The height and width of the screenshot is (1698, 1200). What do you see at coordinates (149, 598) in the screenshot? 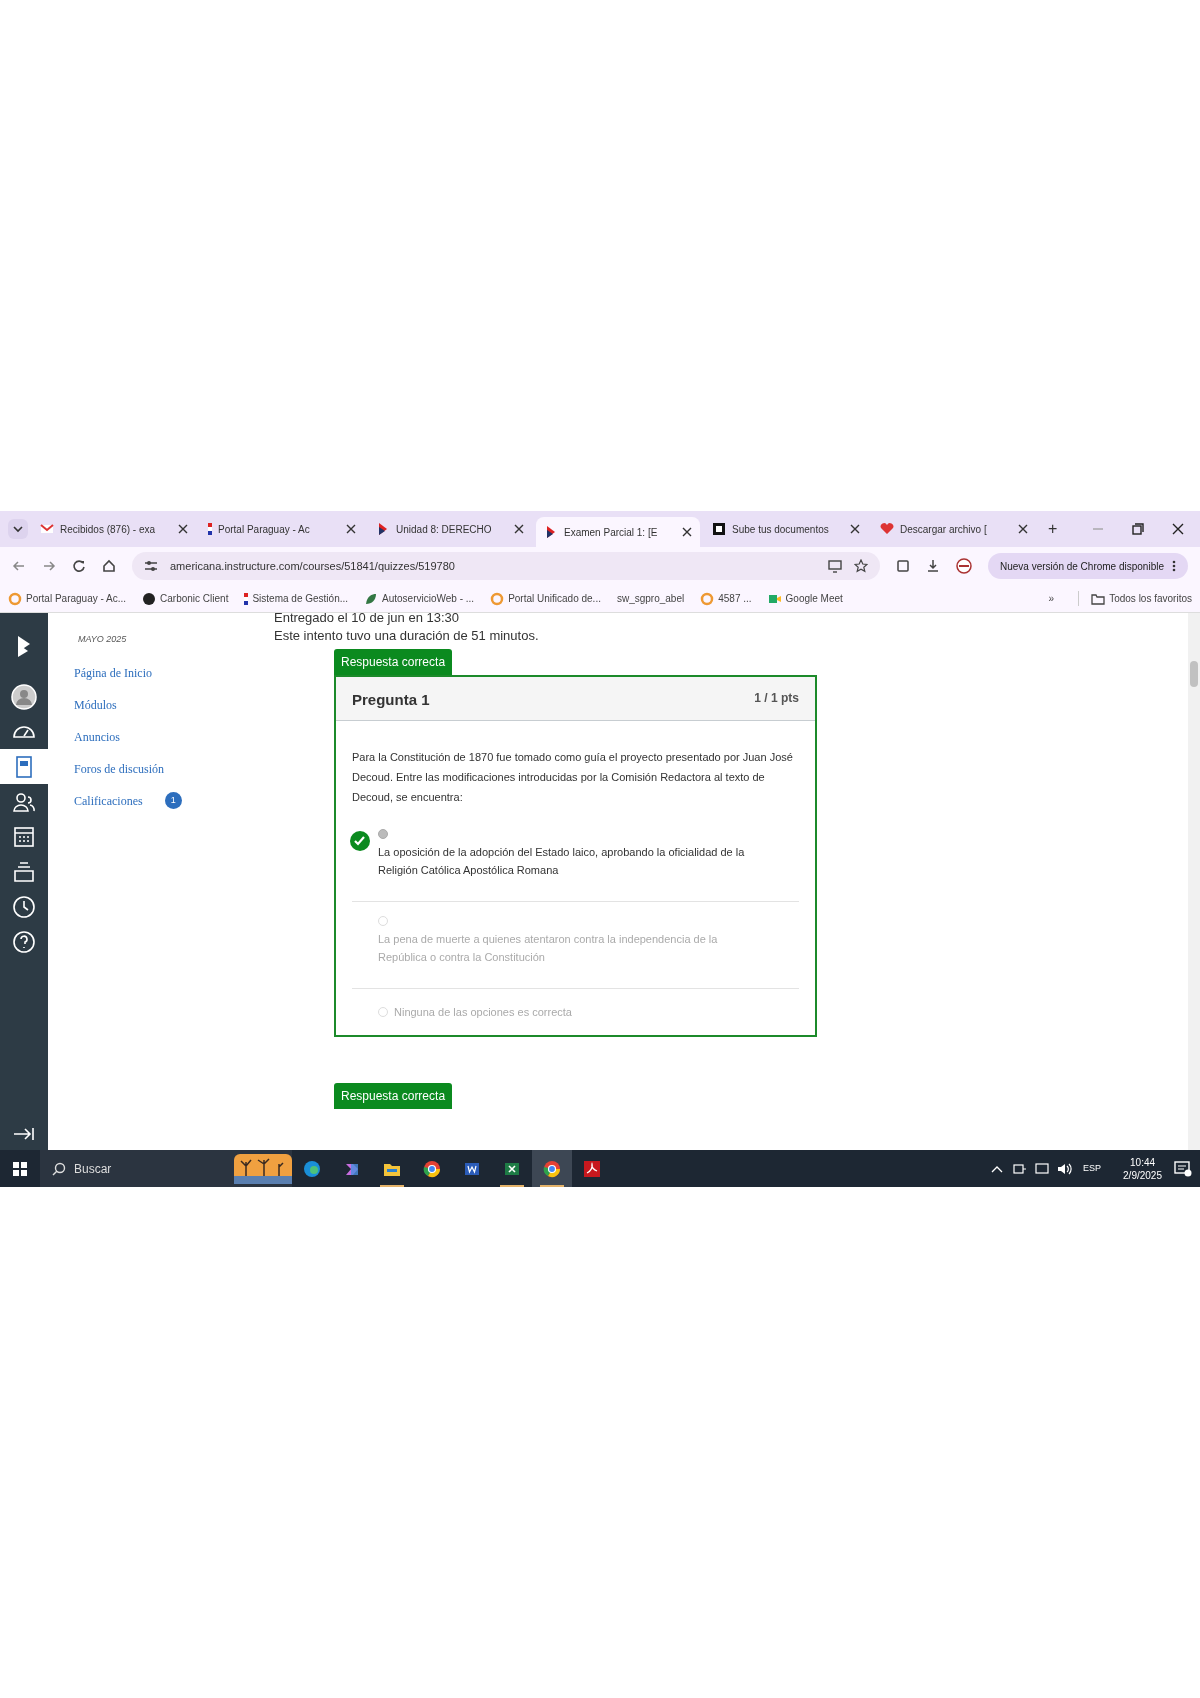
I see `circle-icon` at bounding box center [149, 598].